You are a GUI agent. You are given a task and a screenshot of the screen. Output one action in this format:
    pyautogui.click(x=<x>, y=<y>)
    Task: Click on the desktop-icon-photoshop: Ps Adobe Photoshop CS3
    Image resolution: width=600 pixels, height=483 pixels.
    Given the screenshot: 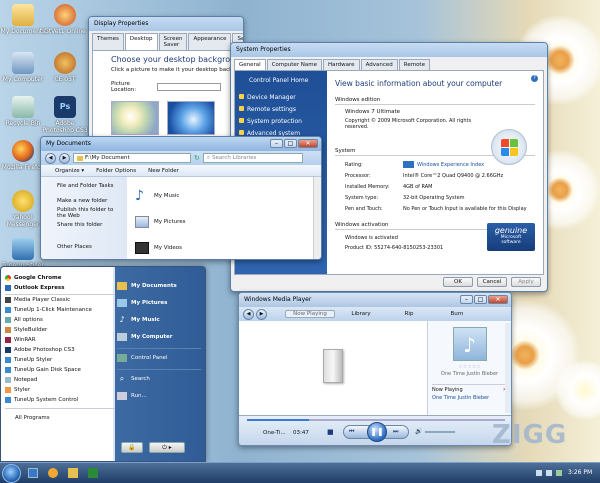 What is the action you would take?
    pyautogui.click(x=65, y=115)
    